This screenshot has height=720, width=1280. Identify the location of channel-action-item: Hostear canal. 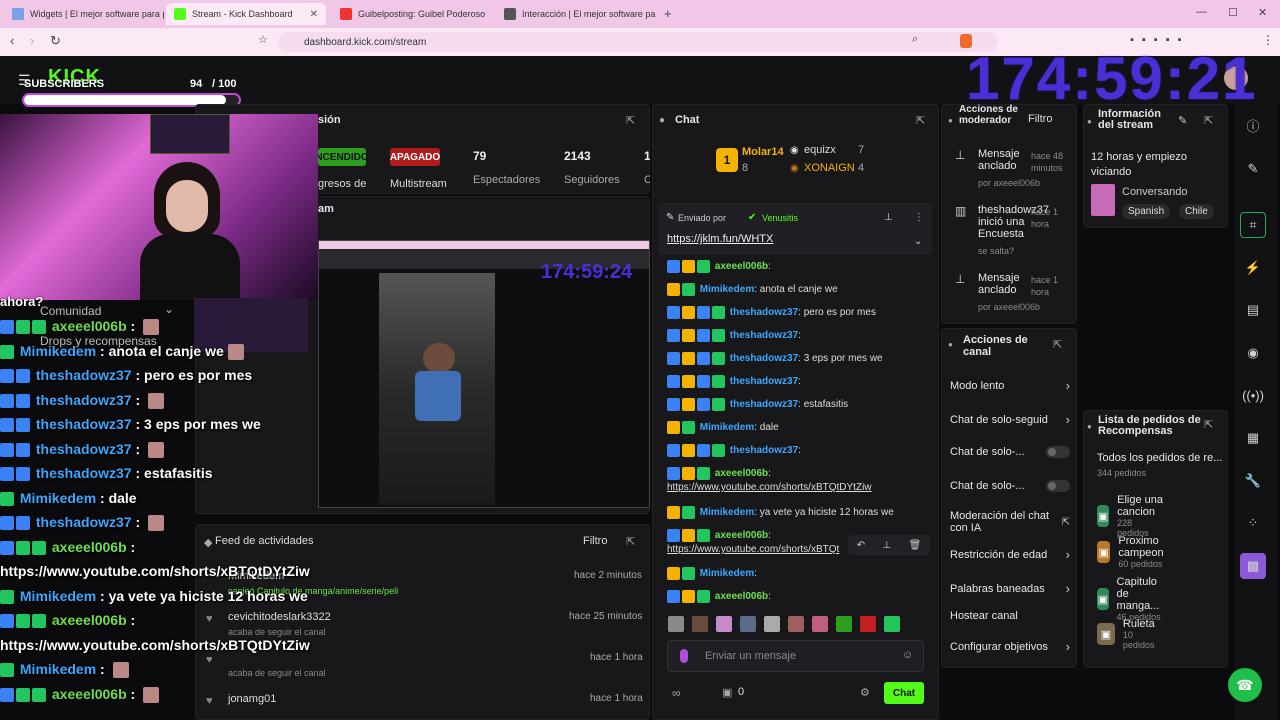
(1010, 616).